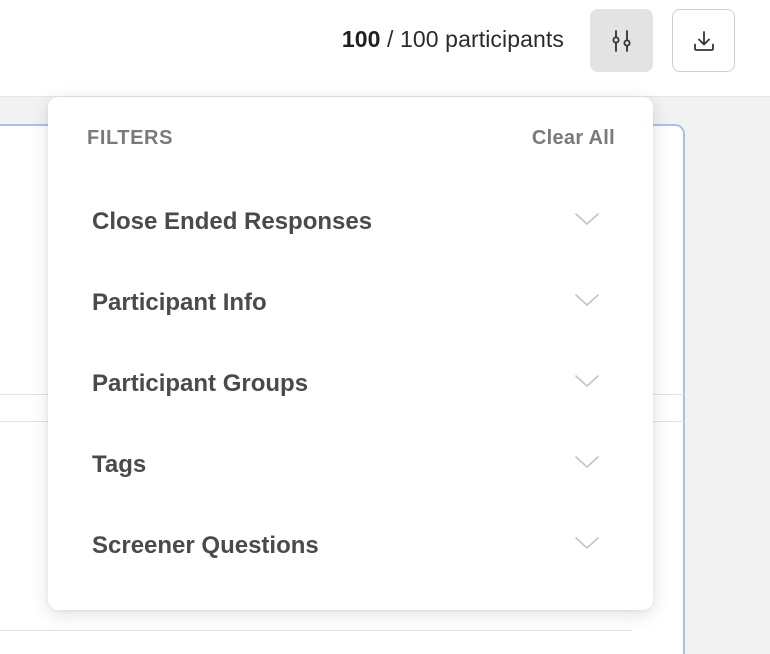 The height and width of the screenshot is (654, 770). Describe the element at coordinates (316, 630) in the screenshot. I see `divider` at that location.